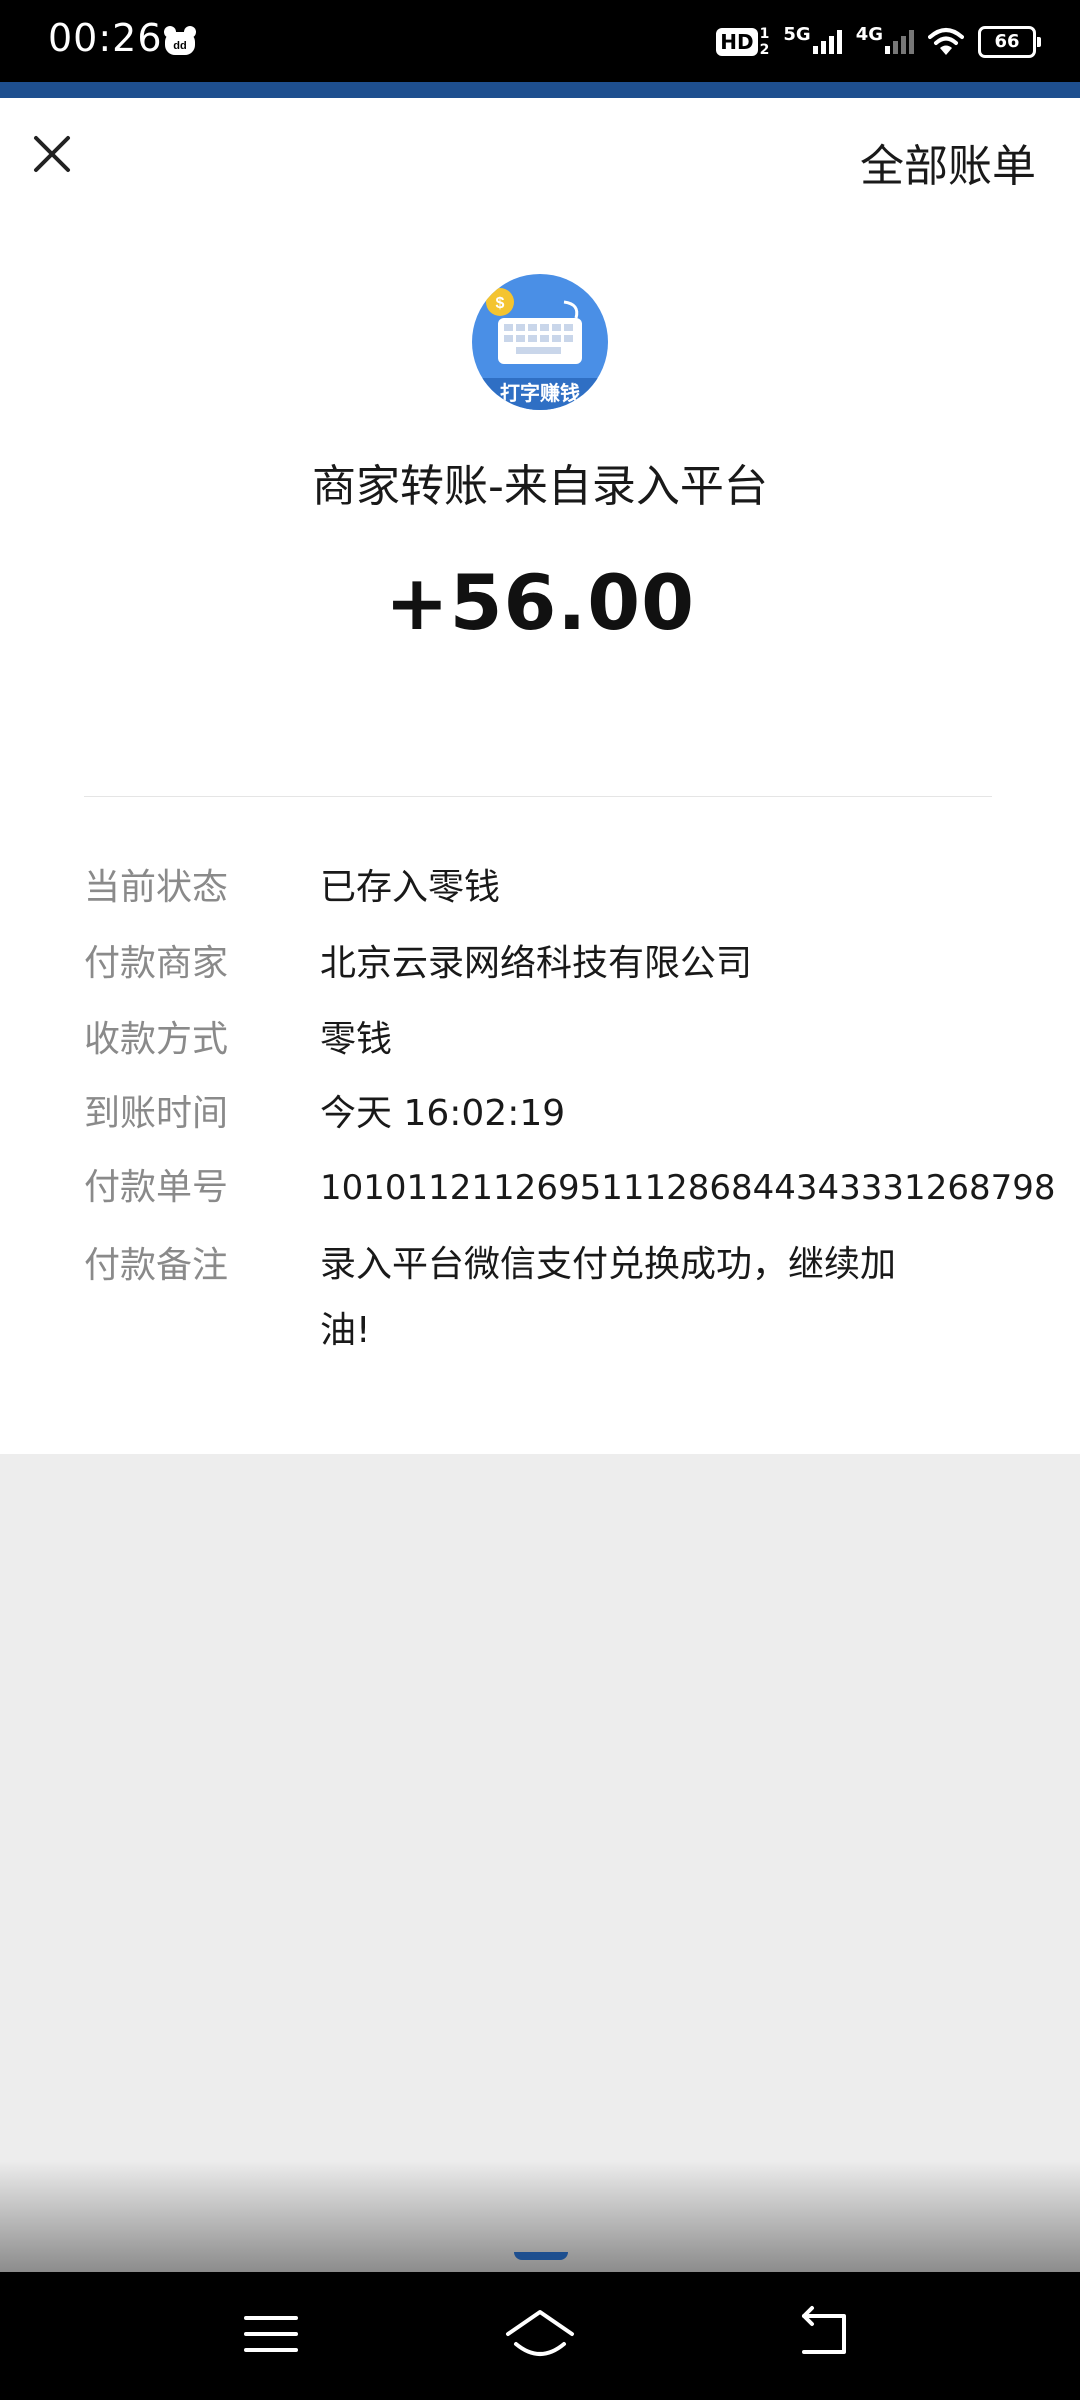  I want to click on svg-text: 打字赚钱, so click(540, 393).